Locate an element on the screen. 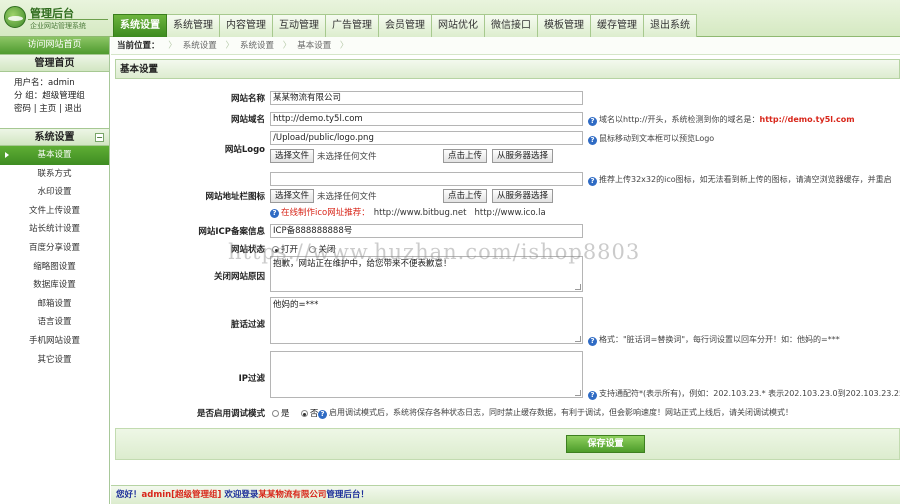 Image resolution: width=900 pixels, height=504 pixels. close-reason-label: 关闭网站原因 is located at coordinates (239, 277).